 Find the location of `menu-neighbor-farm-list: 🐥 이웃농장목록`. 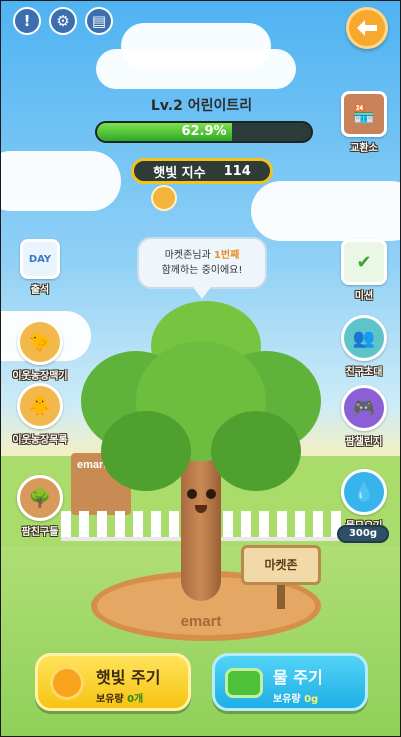

menu-neighbor-farm-list: 🐥 이웃농장목록 is located at coordinates (40, 414).